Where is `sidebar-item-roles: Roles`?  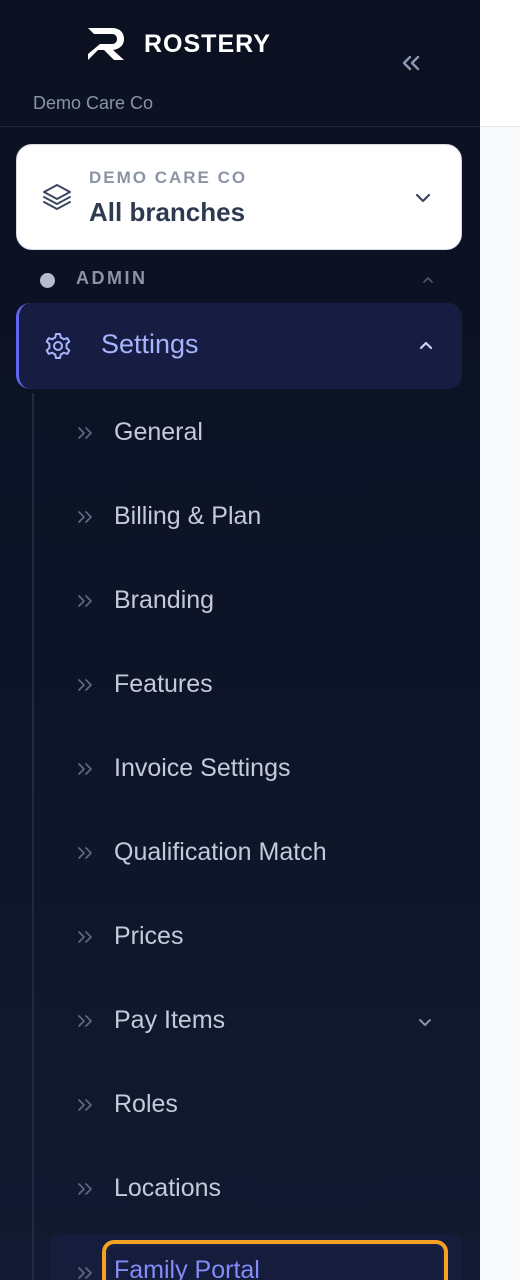
sidebar-item-roles: Roles is located at coordinates (256, 1105).